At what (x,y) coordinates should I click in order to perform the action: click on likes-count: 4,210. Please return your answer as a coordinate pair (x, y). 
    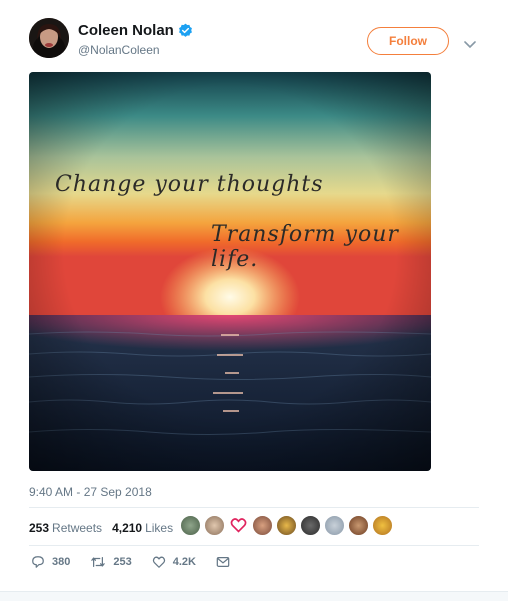
    Looking at the image, I should click on (127, 528).